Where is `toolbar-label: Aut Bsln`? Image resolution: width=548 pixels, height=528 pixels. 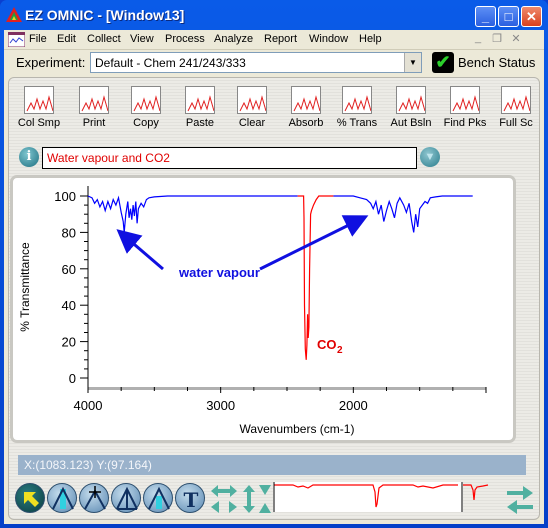
toolbar-label: Aut Bsln is located at coordinates (411, 123).